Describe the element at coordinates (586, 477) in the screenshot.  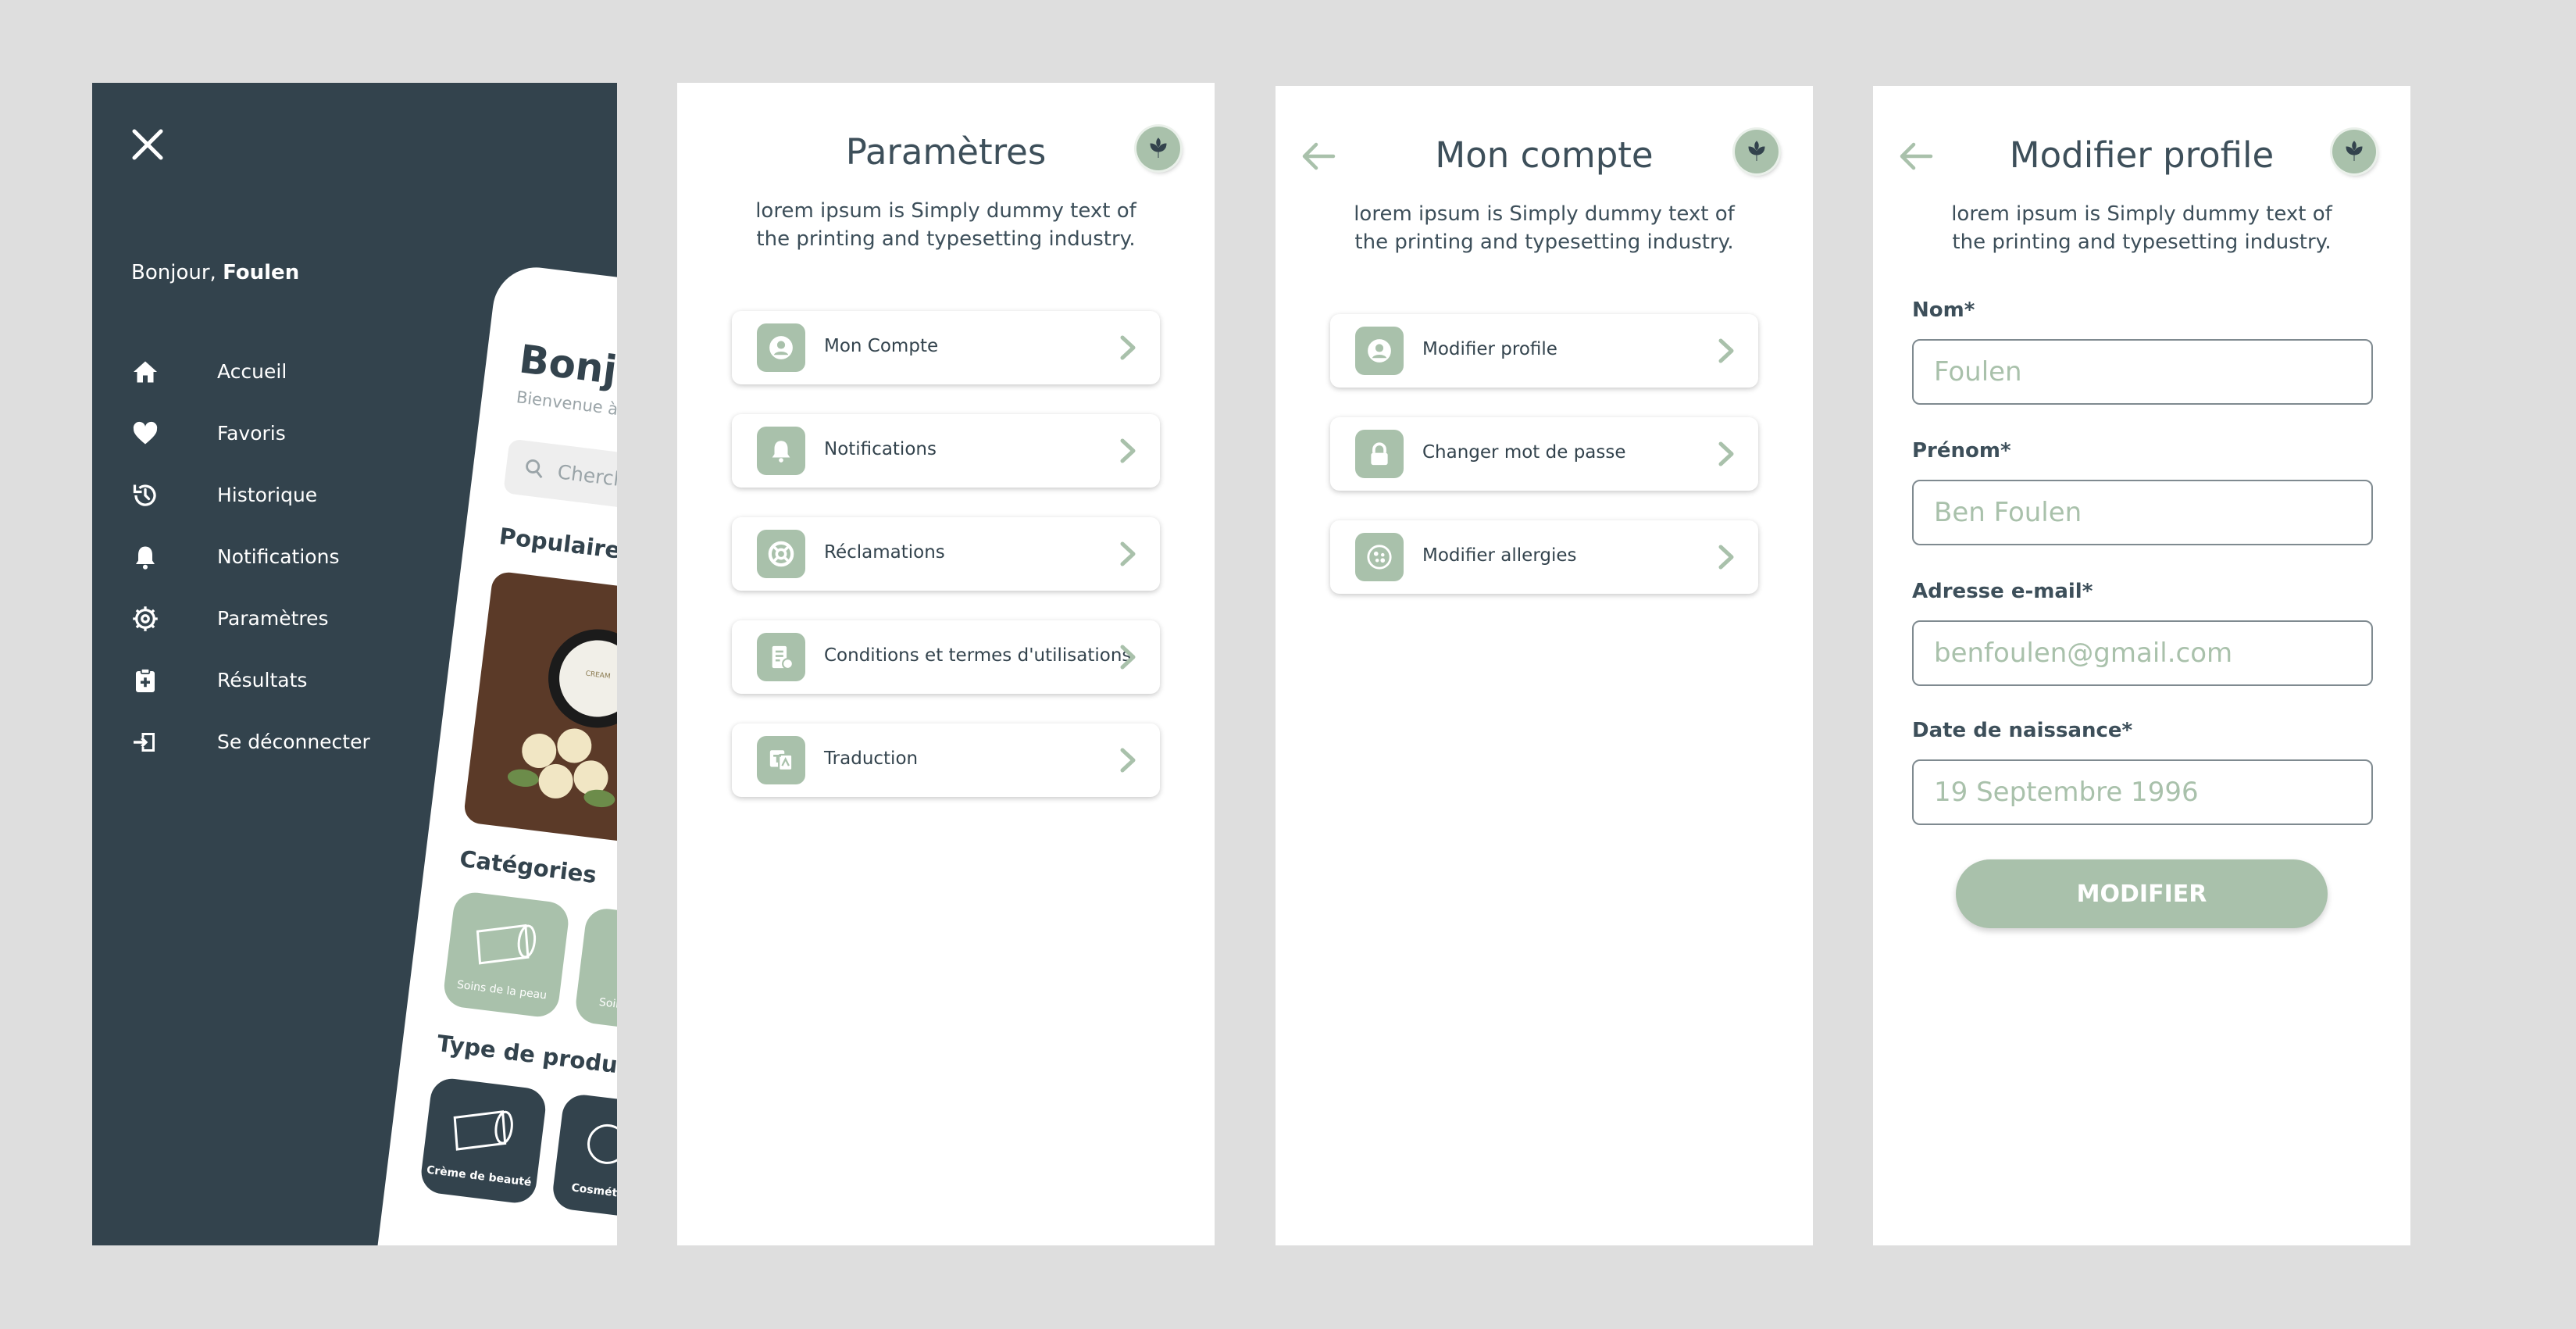
I see `preview-search-placeholder: Chercher` at that location.